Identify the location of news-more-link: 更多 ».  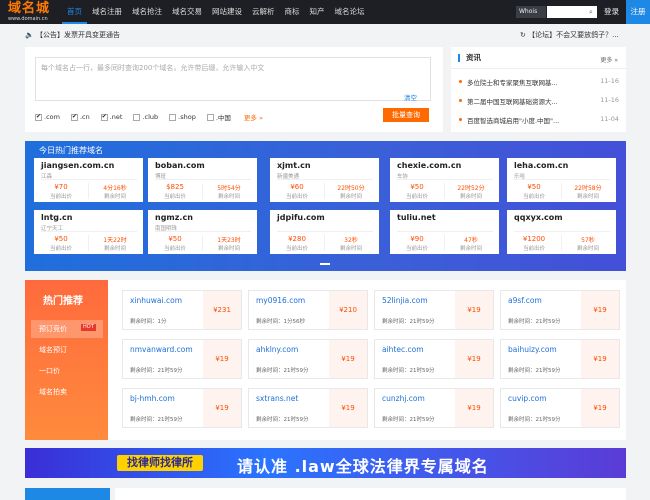
(609, 59).